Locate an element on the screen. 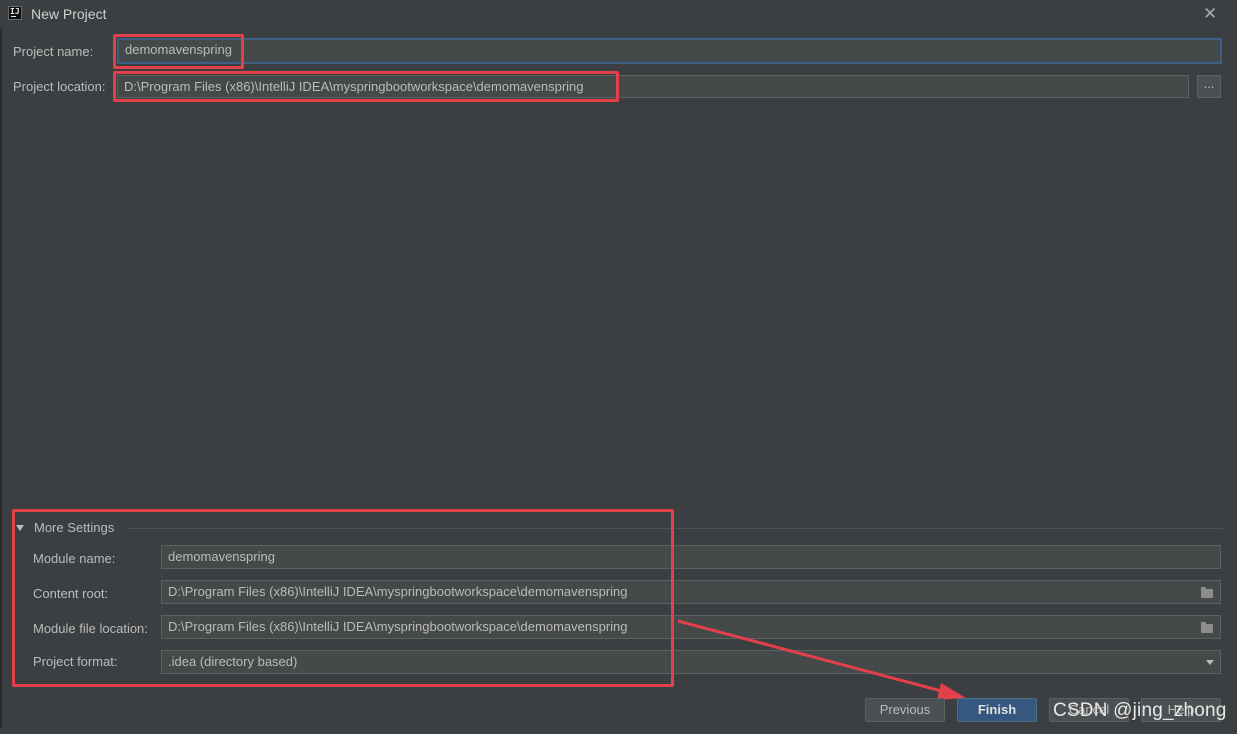 Image resolution: width=1237 pixels, height=734 pixels. finish-button: Finish is located at coordinates (997, 710).